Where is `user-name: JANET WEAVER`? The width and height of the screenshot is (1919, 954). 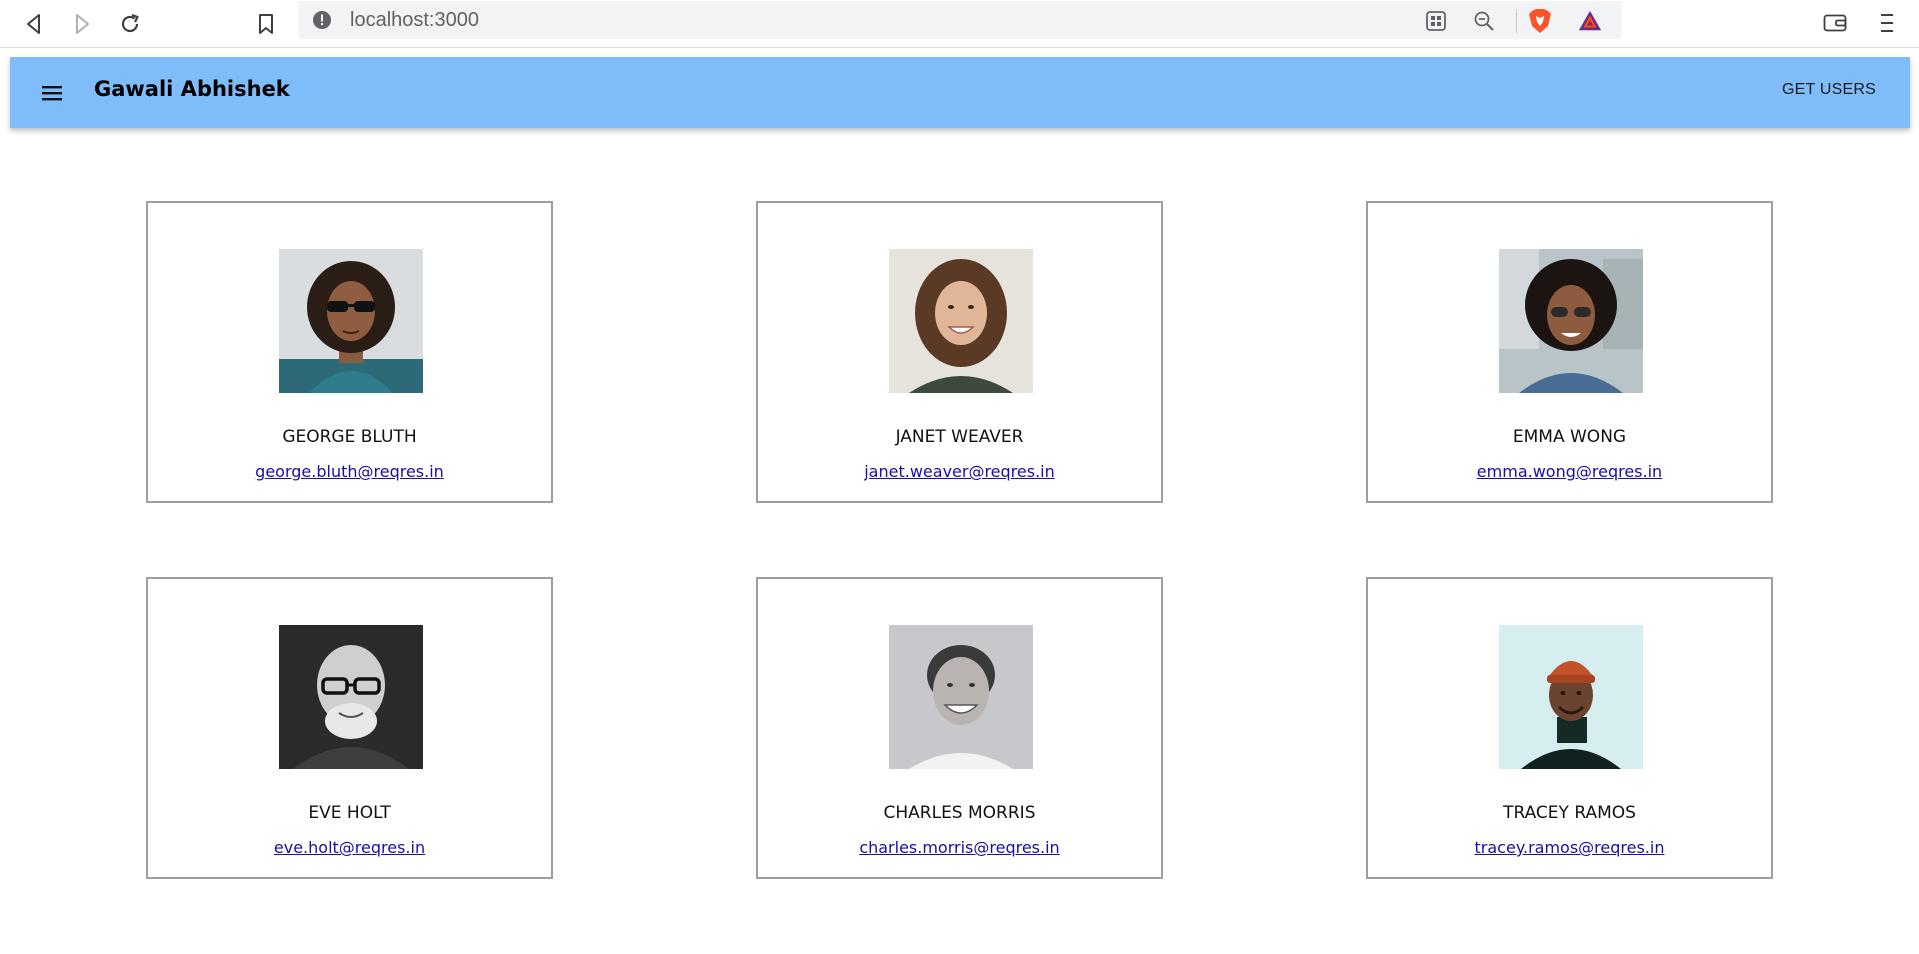
user-name: JANET WEAVER is located at coordinates (959, 437).